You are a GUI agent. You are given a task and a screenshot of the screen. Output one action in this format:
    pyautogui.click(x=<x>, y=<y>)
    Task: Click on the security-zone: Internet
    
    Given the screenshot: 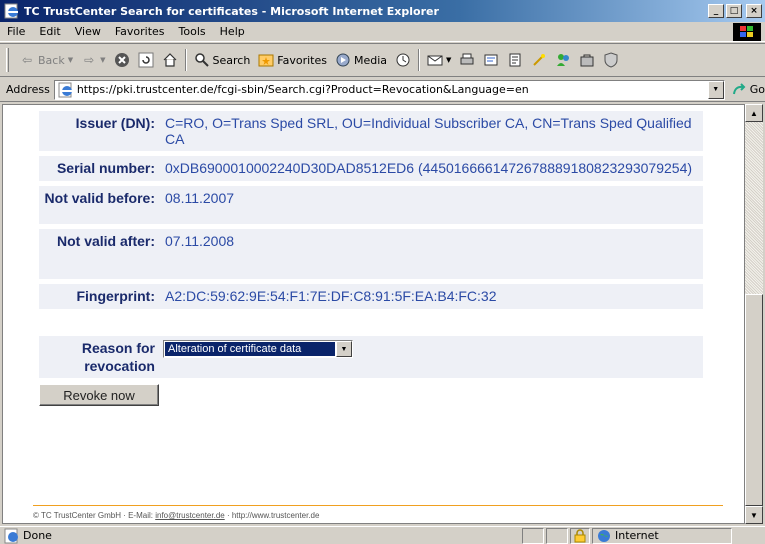 What is the action you would take?
    pyautogui.click(x=662, y=535)
    